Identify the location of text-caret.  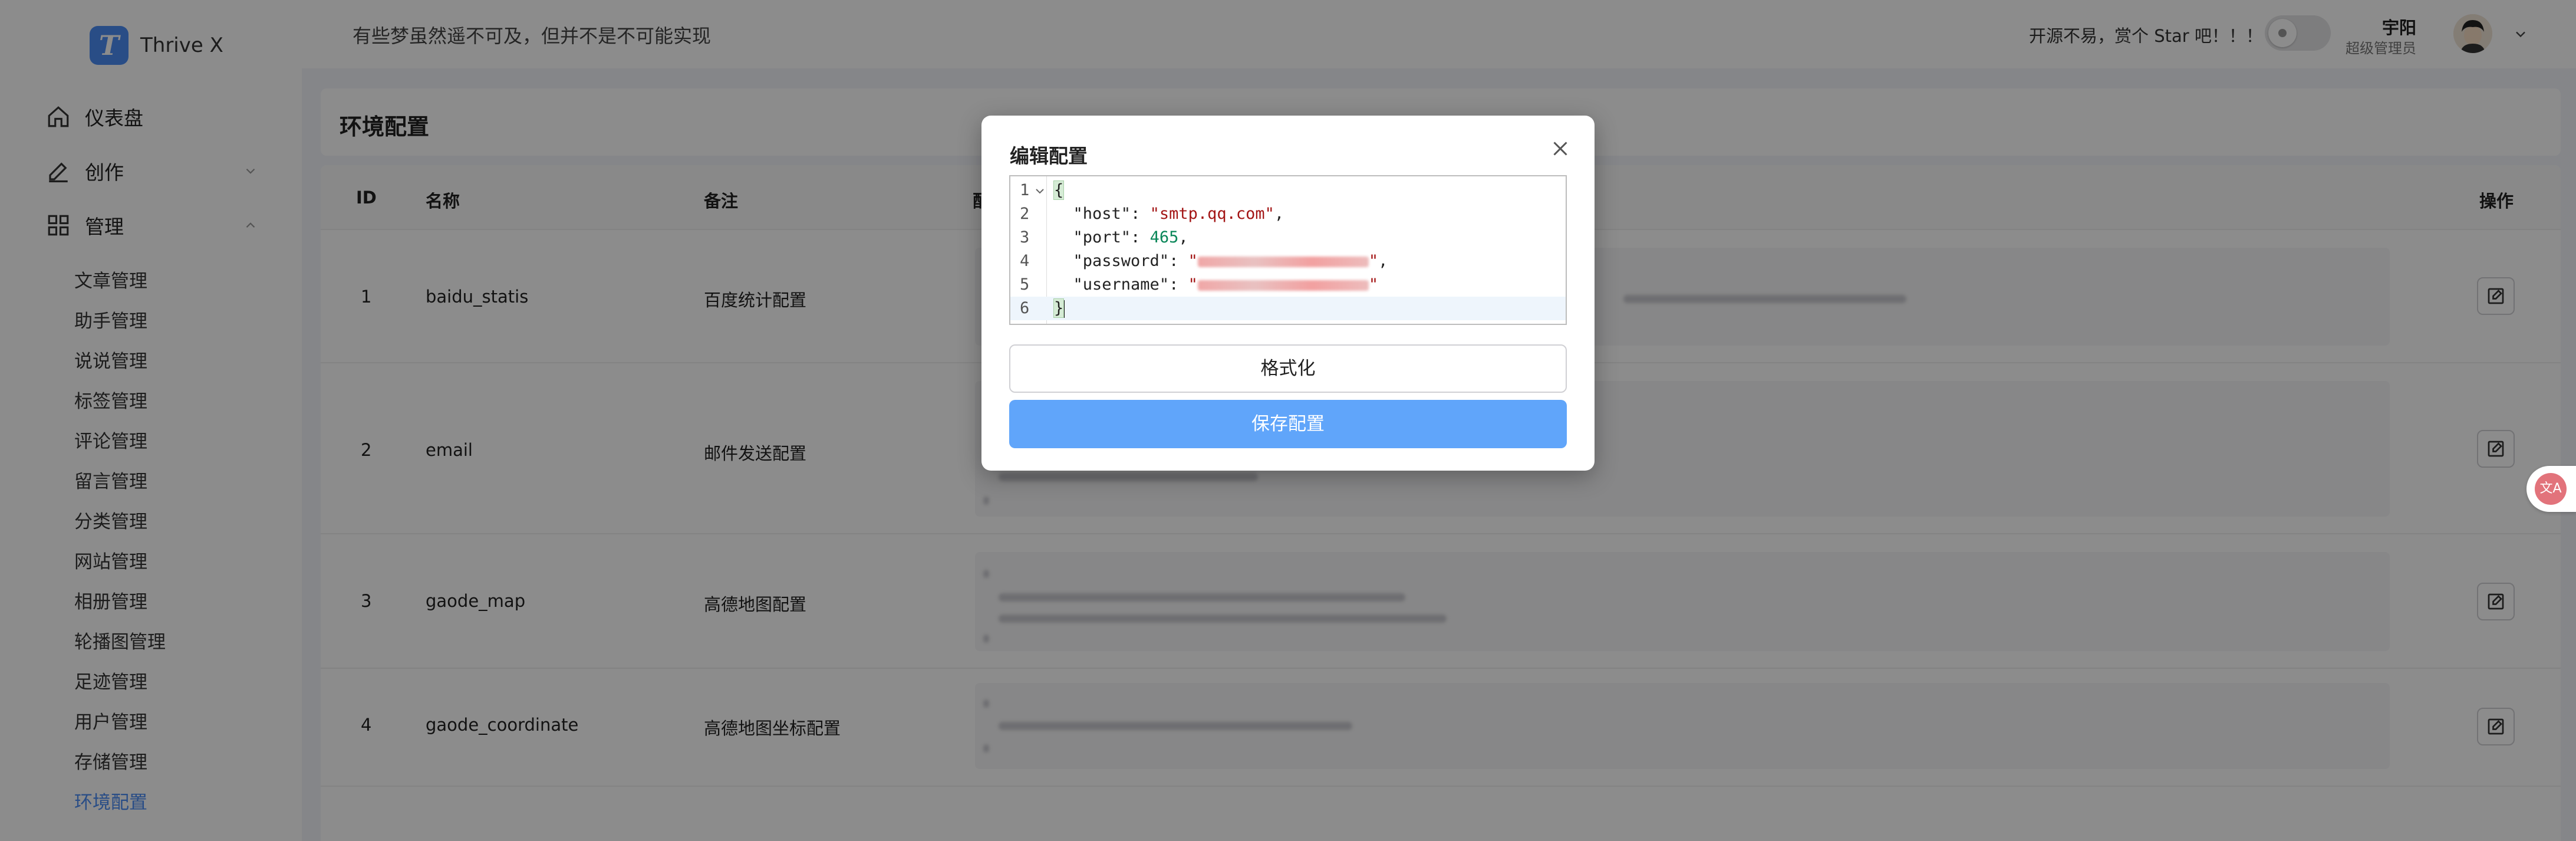
(1064, 309).